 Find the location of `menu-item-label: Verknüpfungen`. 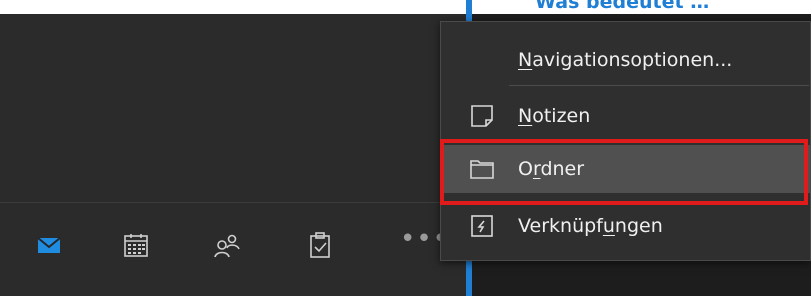

menu-item-label: Verknüpfungen is located at coordinates (590, 226).